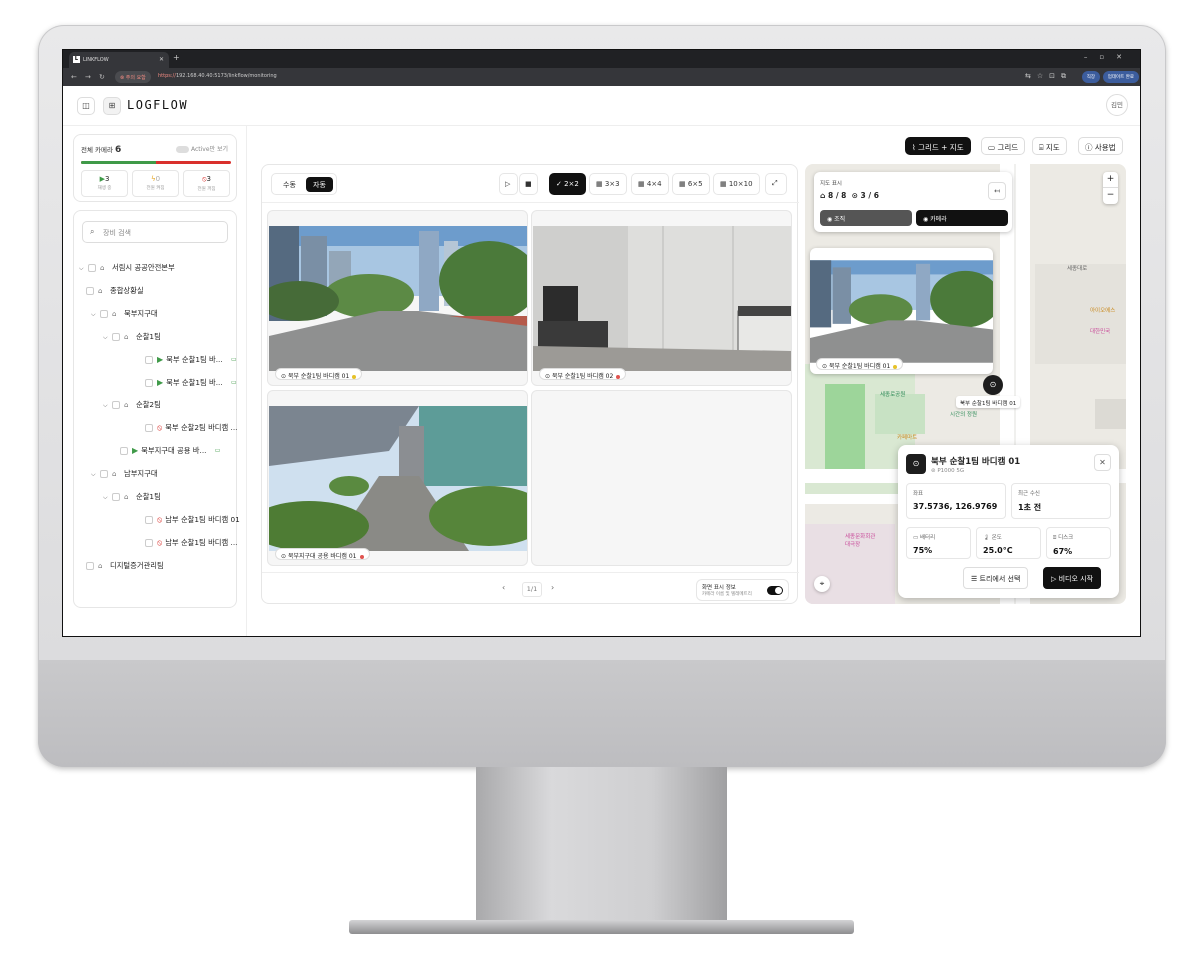  I want to click on battery-icon: ▭, so click(217, 451).